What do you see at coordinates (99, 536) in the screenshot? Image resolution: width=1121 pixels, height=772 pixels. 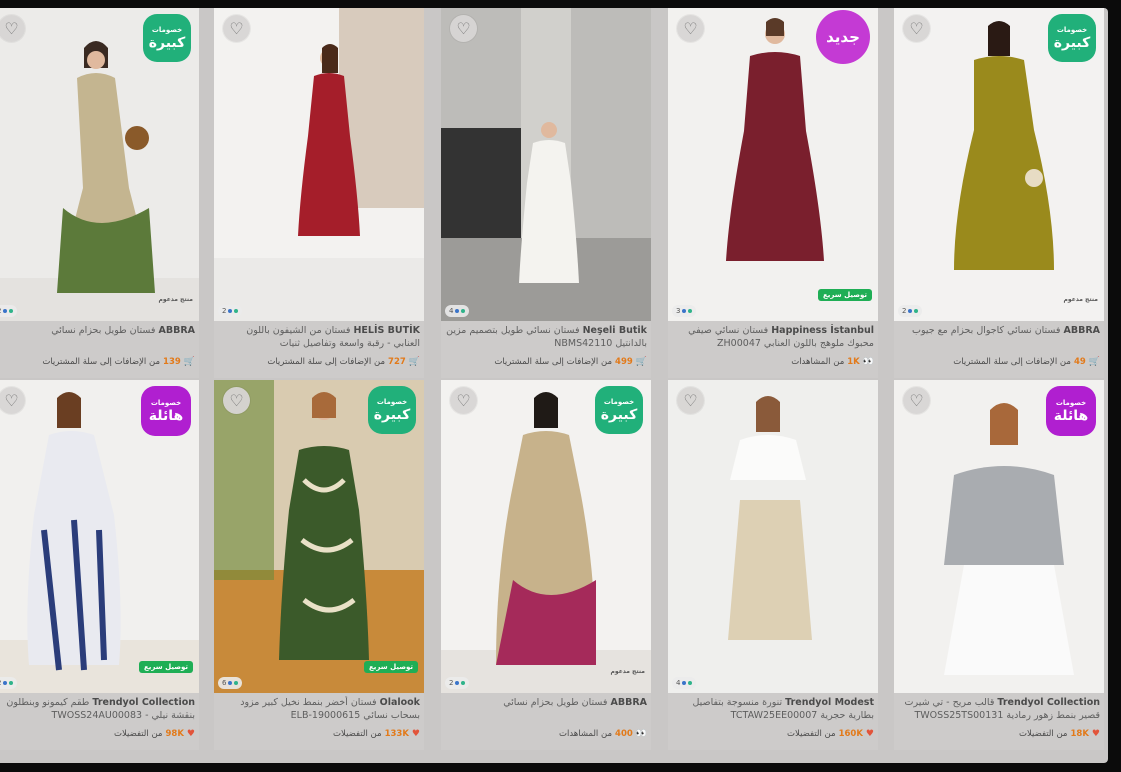 I see `product-image: ♡ خصوماتهائلة توصيل سريع 2` at bounding box center [99, 536].